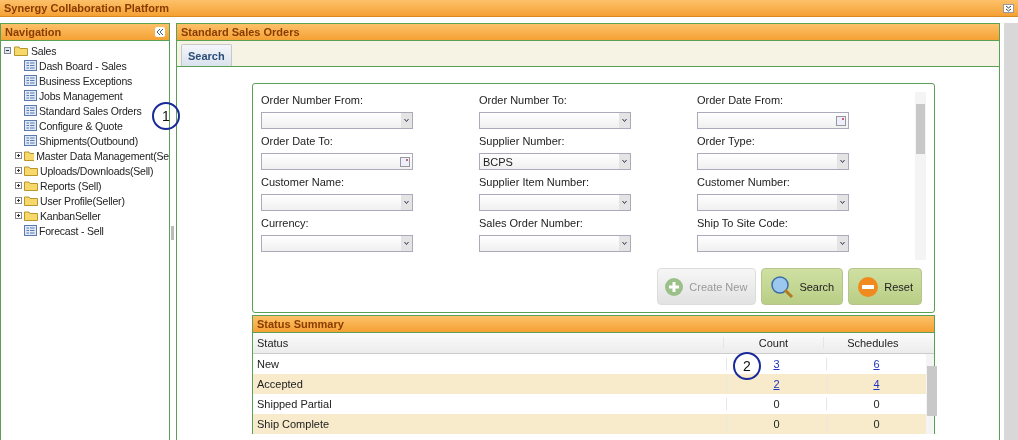 This screenshot has width=1018, height=440. I want to click on tree-item: Dash Board - Sales, so click(83, 65).